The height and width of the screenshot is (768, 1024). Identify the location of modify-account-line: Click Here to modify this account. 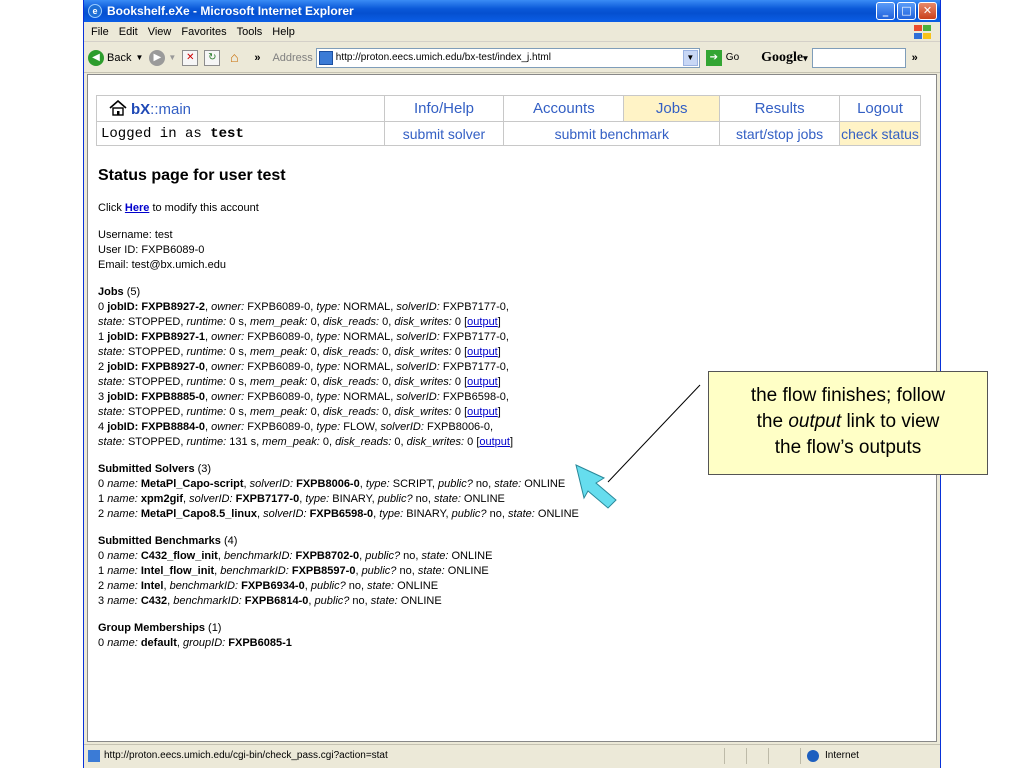
(178, 208).